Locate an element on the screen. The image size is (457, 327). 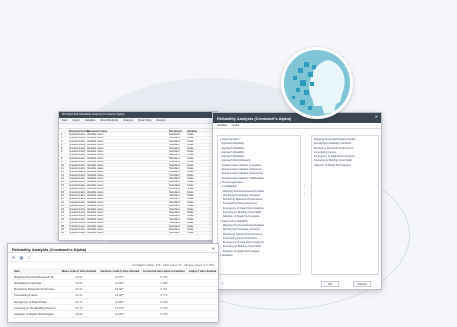
menu-item: Visual Tools is located at coordinates (145, 120).